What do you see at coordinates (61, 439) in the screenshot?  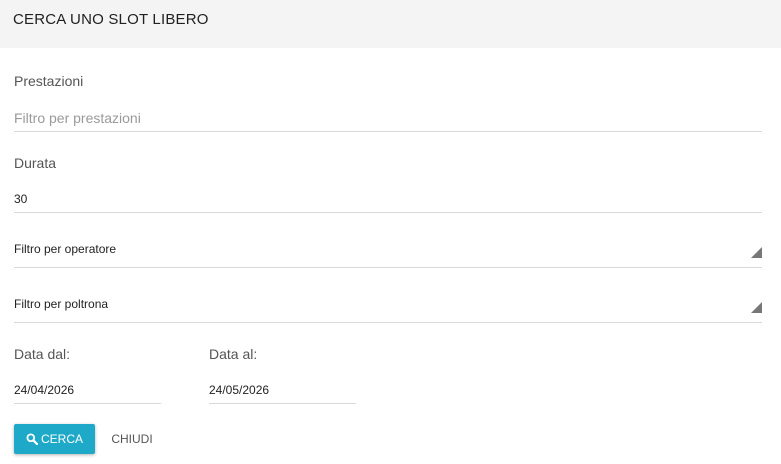 I see `search-button-label: CERCA` at bounding box center [61, 439].